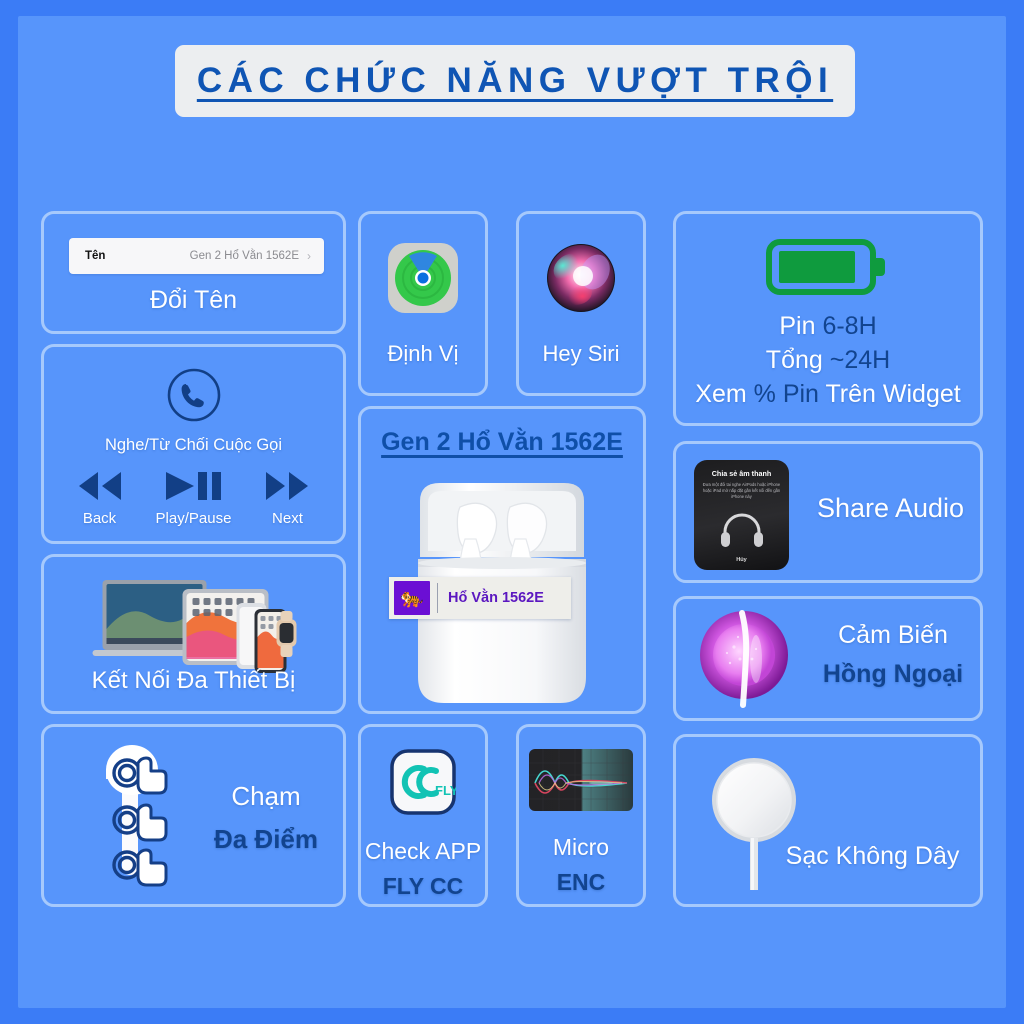 The width and height of the screenshot is (1024, 1024). I want to click on infrared-sensor-icon, so click(744, 661).